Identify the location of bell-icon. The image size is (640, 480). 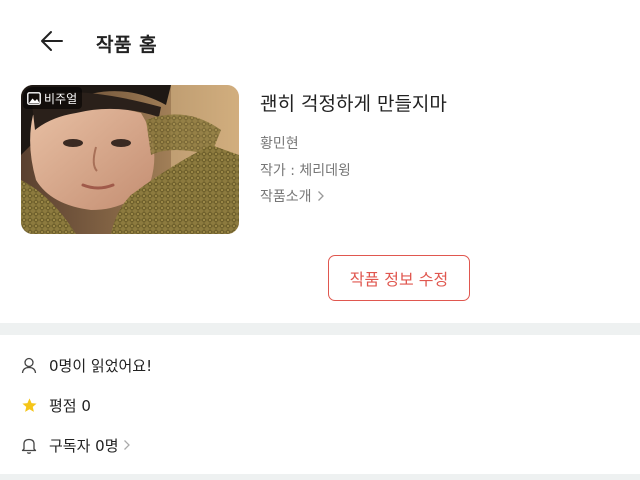
(29, 445).